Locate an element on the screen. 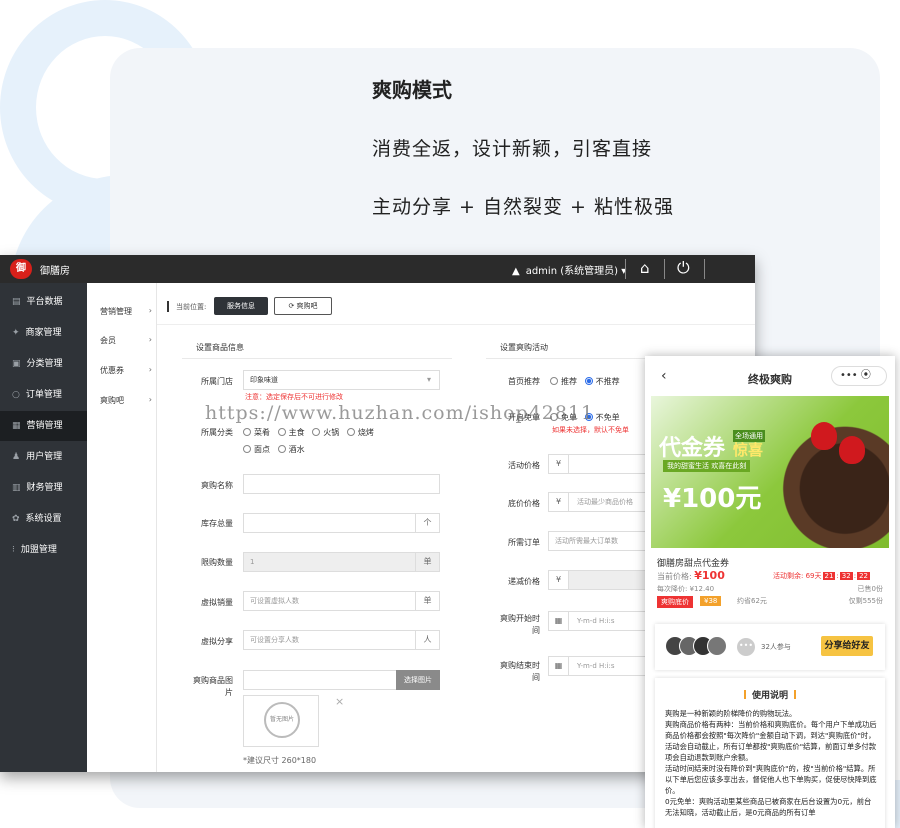  sidebar-item-franchise: ⁝ 加盟管理 is located at coordinates (43, 550).